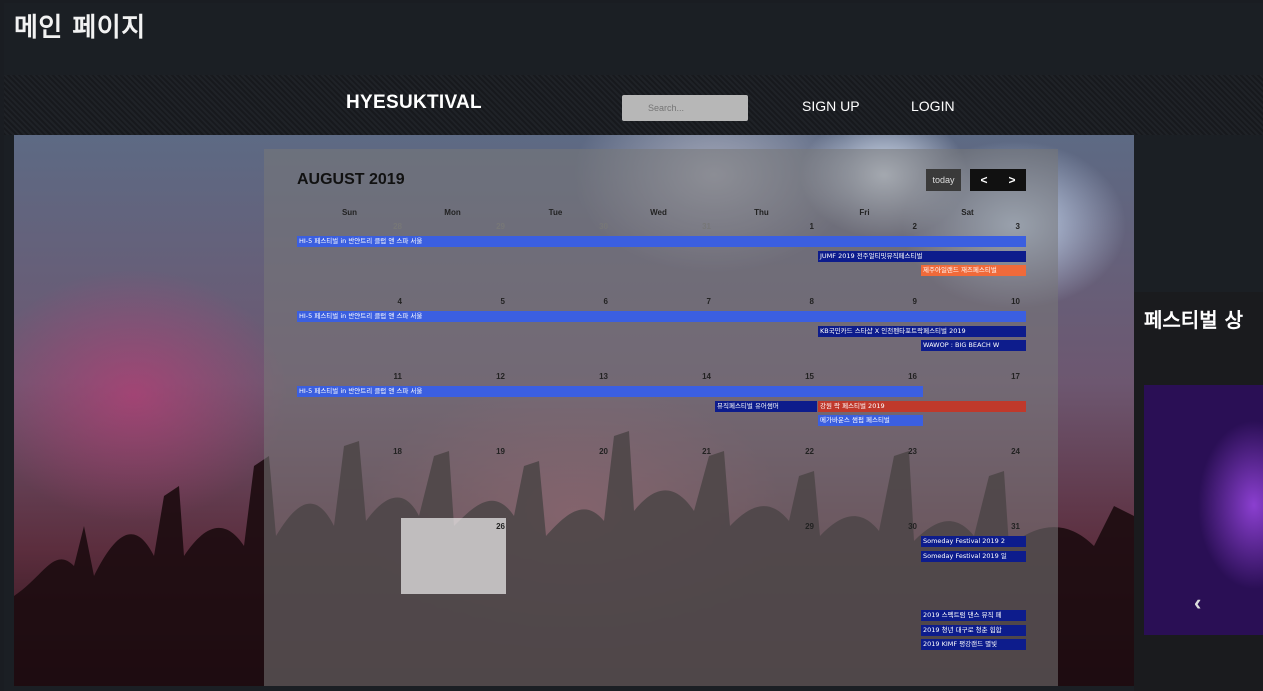  What do you see at coordinates (967, 212) in the screenshot?
I see `weekday-header: Sat` at bounding box center [967, 212].